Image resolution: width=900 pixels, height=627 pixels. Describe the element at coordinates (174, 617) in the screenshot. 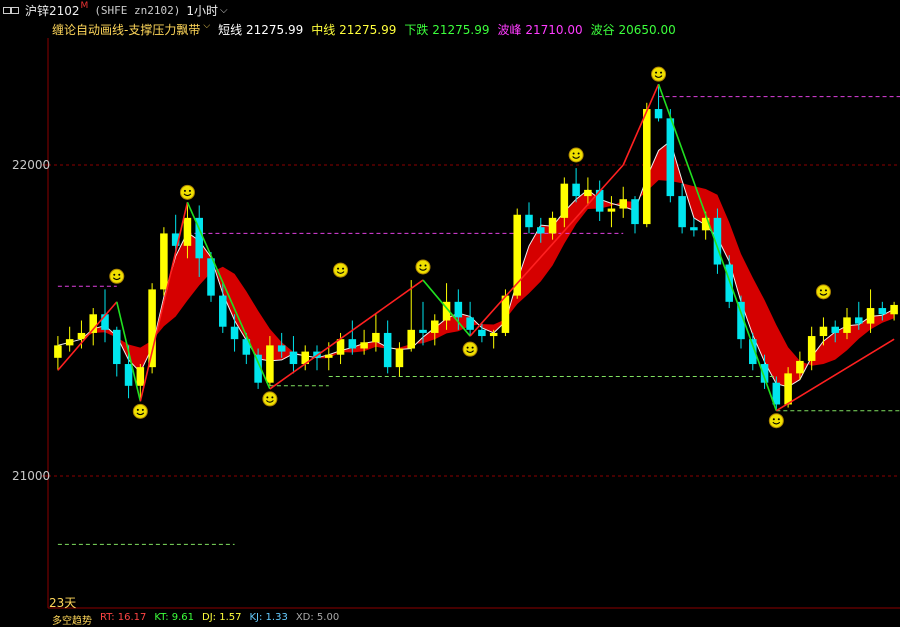

I see `bottom-item: KT: 9.61` at that location.